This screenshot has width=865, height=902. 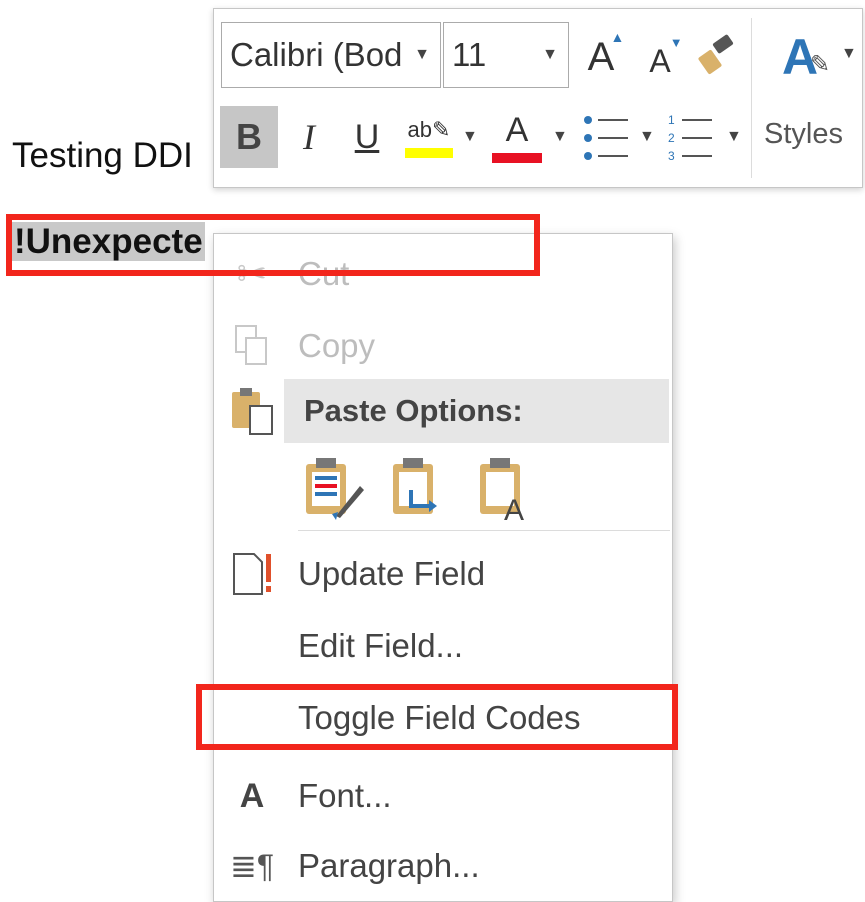 I want to click on font-size-value: 11, so click(x=469, y=54).